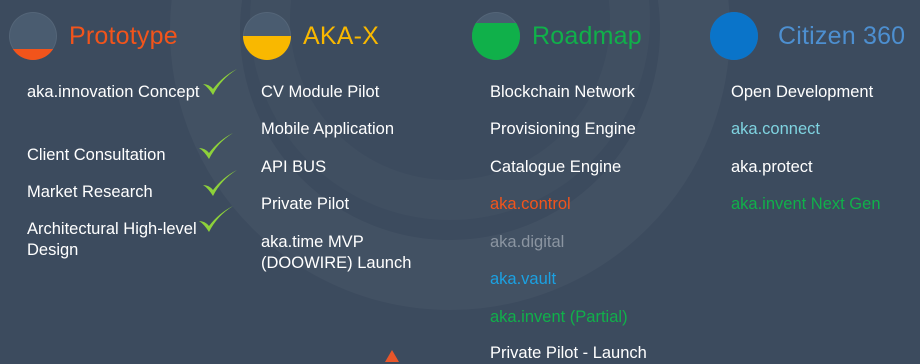 The width and height of the screenshot is (920, 364). Describe the element at coordinates (806, 204) in the screenshot. I see `list-item: aka.invent Next Gen` at that location.